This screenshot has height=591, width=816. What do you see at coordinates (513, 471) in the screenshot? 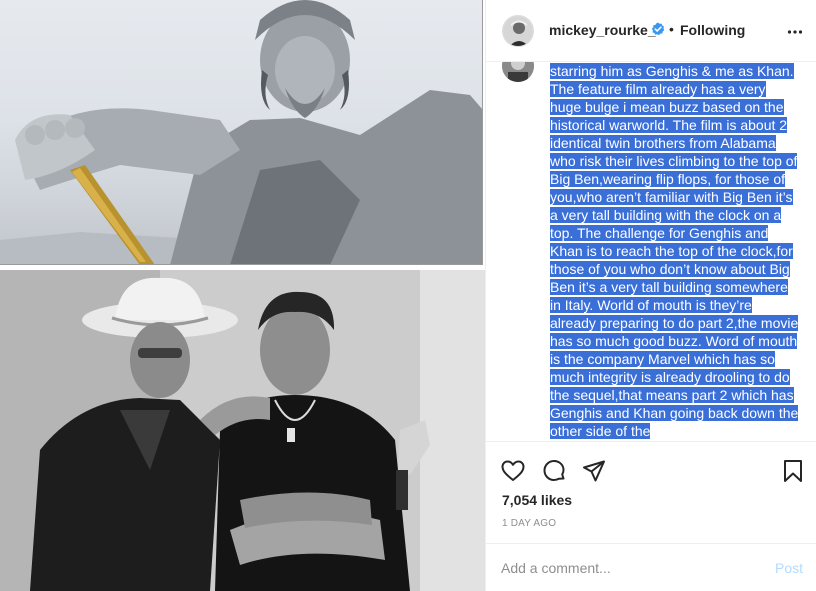
I see `heart-icon` at bounding box center [513, 471].